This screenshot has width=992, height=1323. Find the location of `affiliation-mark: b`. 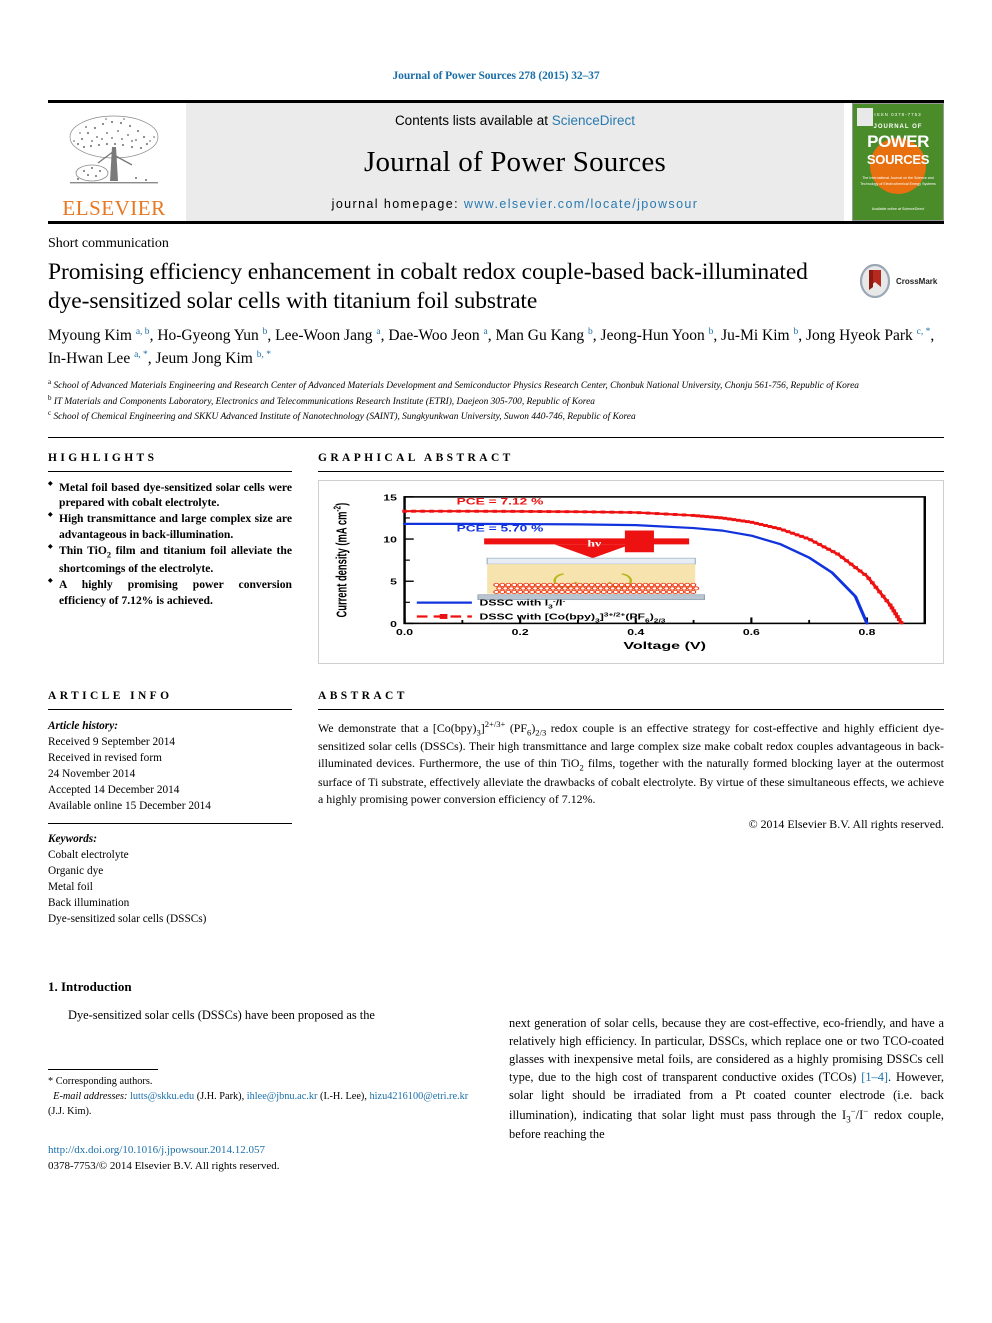

affiliation-mark: b is located at coordinates (50, 397).